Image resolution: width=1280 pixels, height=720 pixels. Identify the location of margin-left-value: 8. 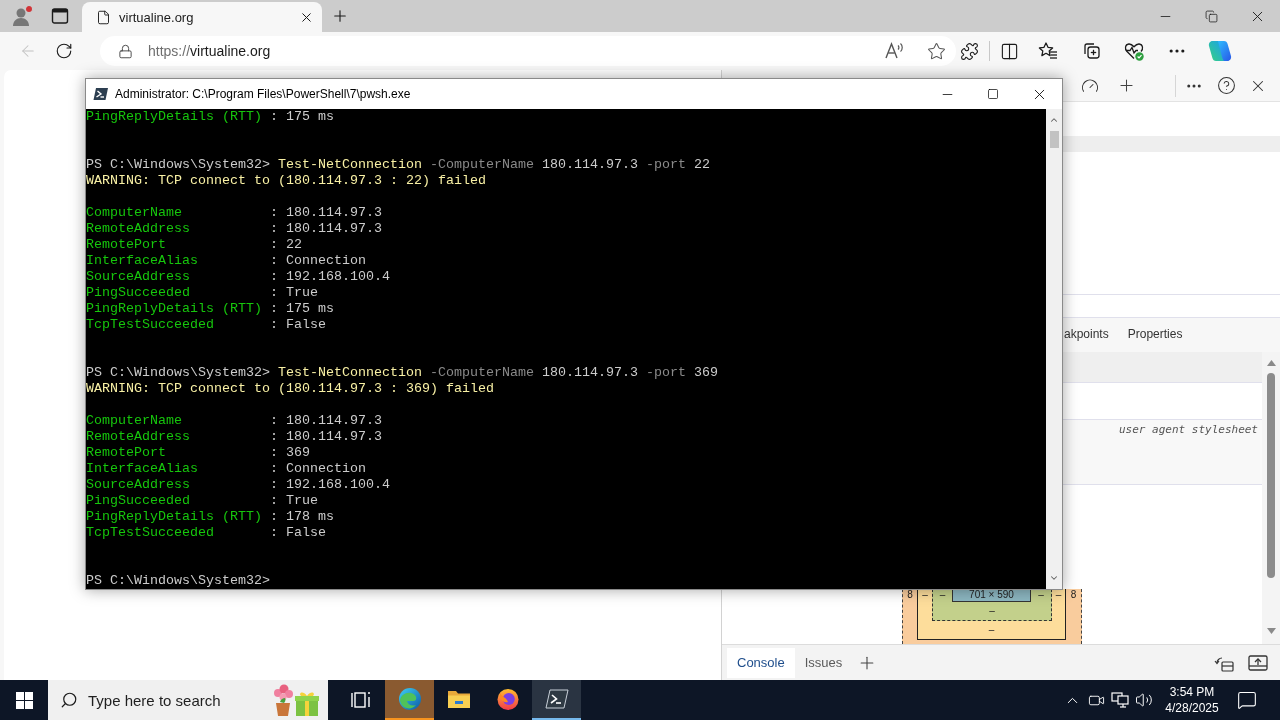
(910, 595).